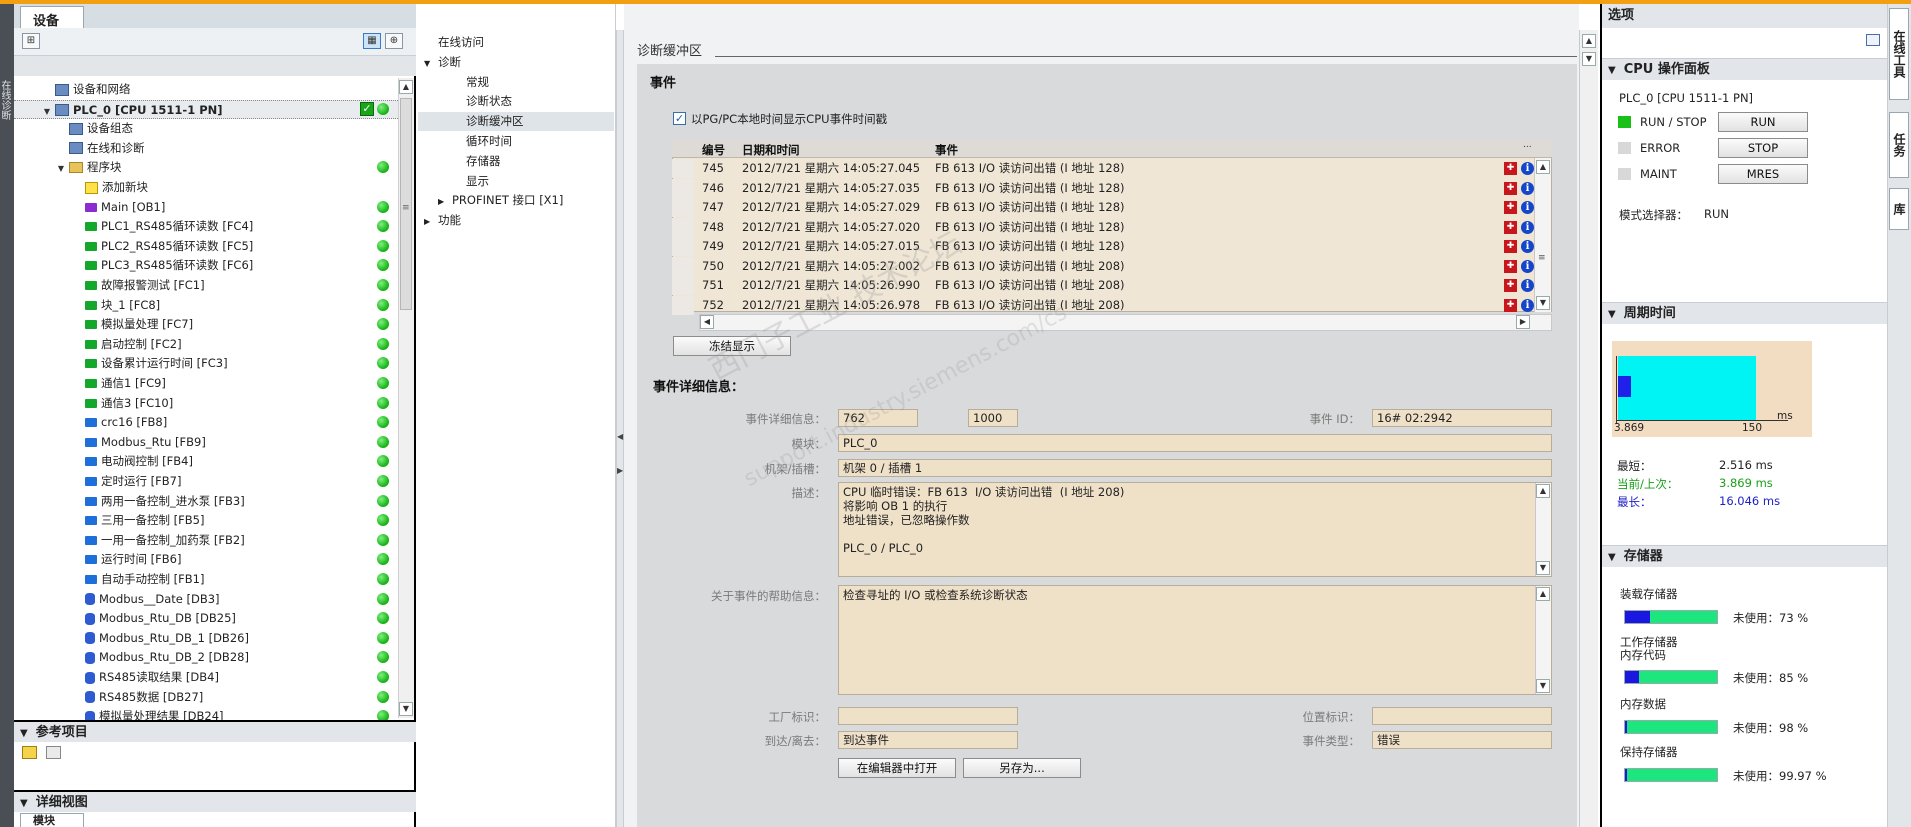 Image resolution: width=1911 pixels, height=827 pixels. I want to click on column-header-event: 事件, so click(946, 150).